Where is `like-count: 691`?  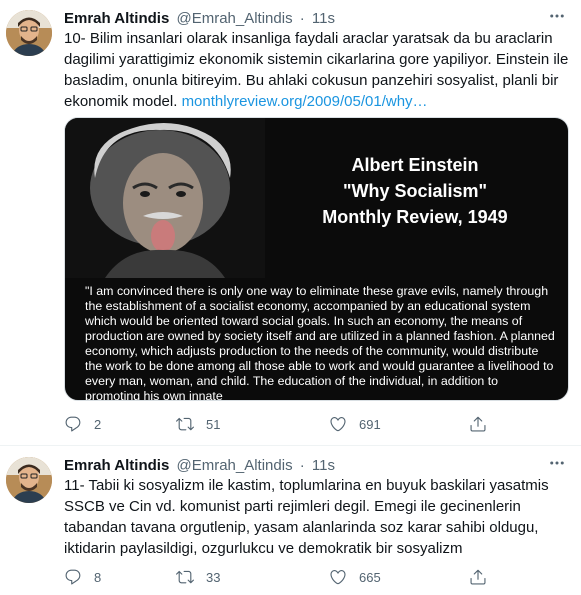 like-count: 691 is located at coordinates (370, 424).